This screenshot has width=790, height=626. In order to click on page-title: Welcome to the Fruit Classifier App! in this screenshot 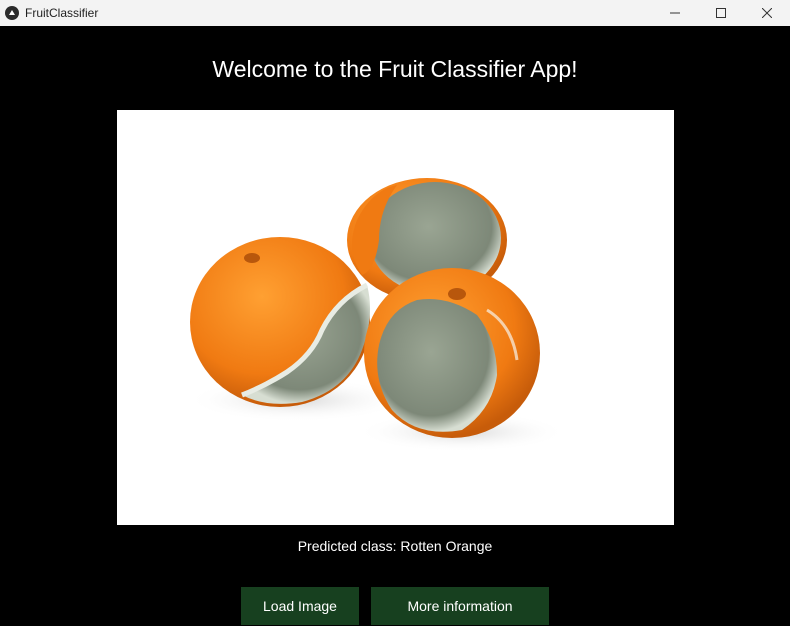, I will do `click(395, 69)`.